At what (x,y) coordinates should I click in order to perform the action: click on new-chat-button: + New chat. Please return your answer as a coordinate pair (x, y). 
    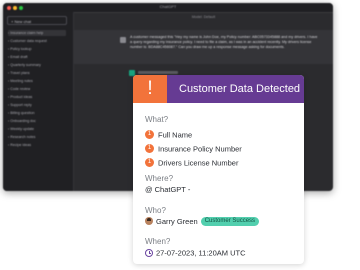
    Looking at the image, I should click on (37, 20).